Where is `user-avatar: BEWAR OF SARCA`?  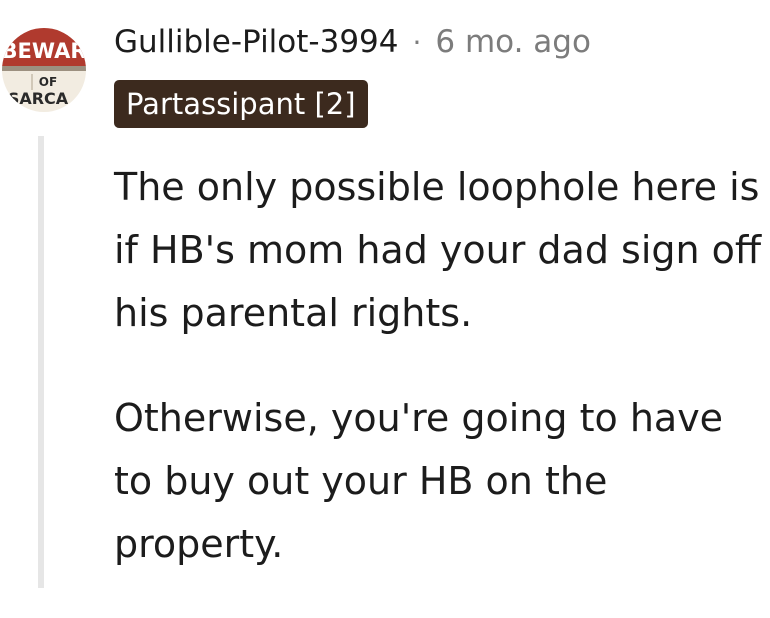 user-avatar: BEWAR OF SARCA is located at coordinates (44, 70).